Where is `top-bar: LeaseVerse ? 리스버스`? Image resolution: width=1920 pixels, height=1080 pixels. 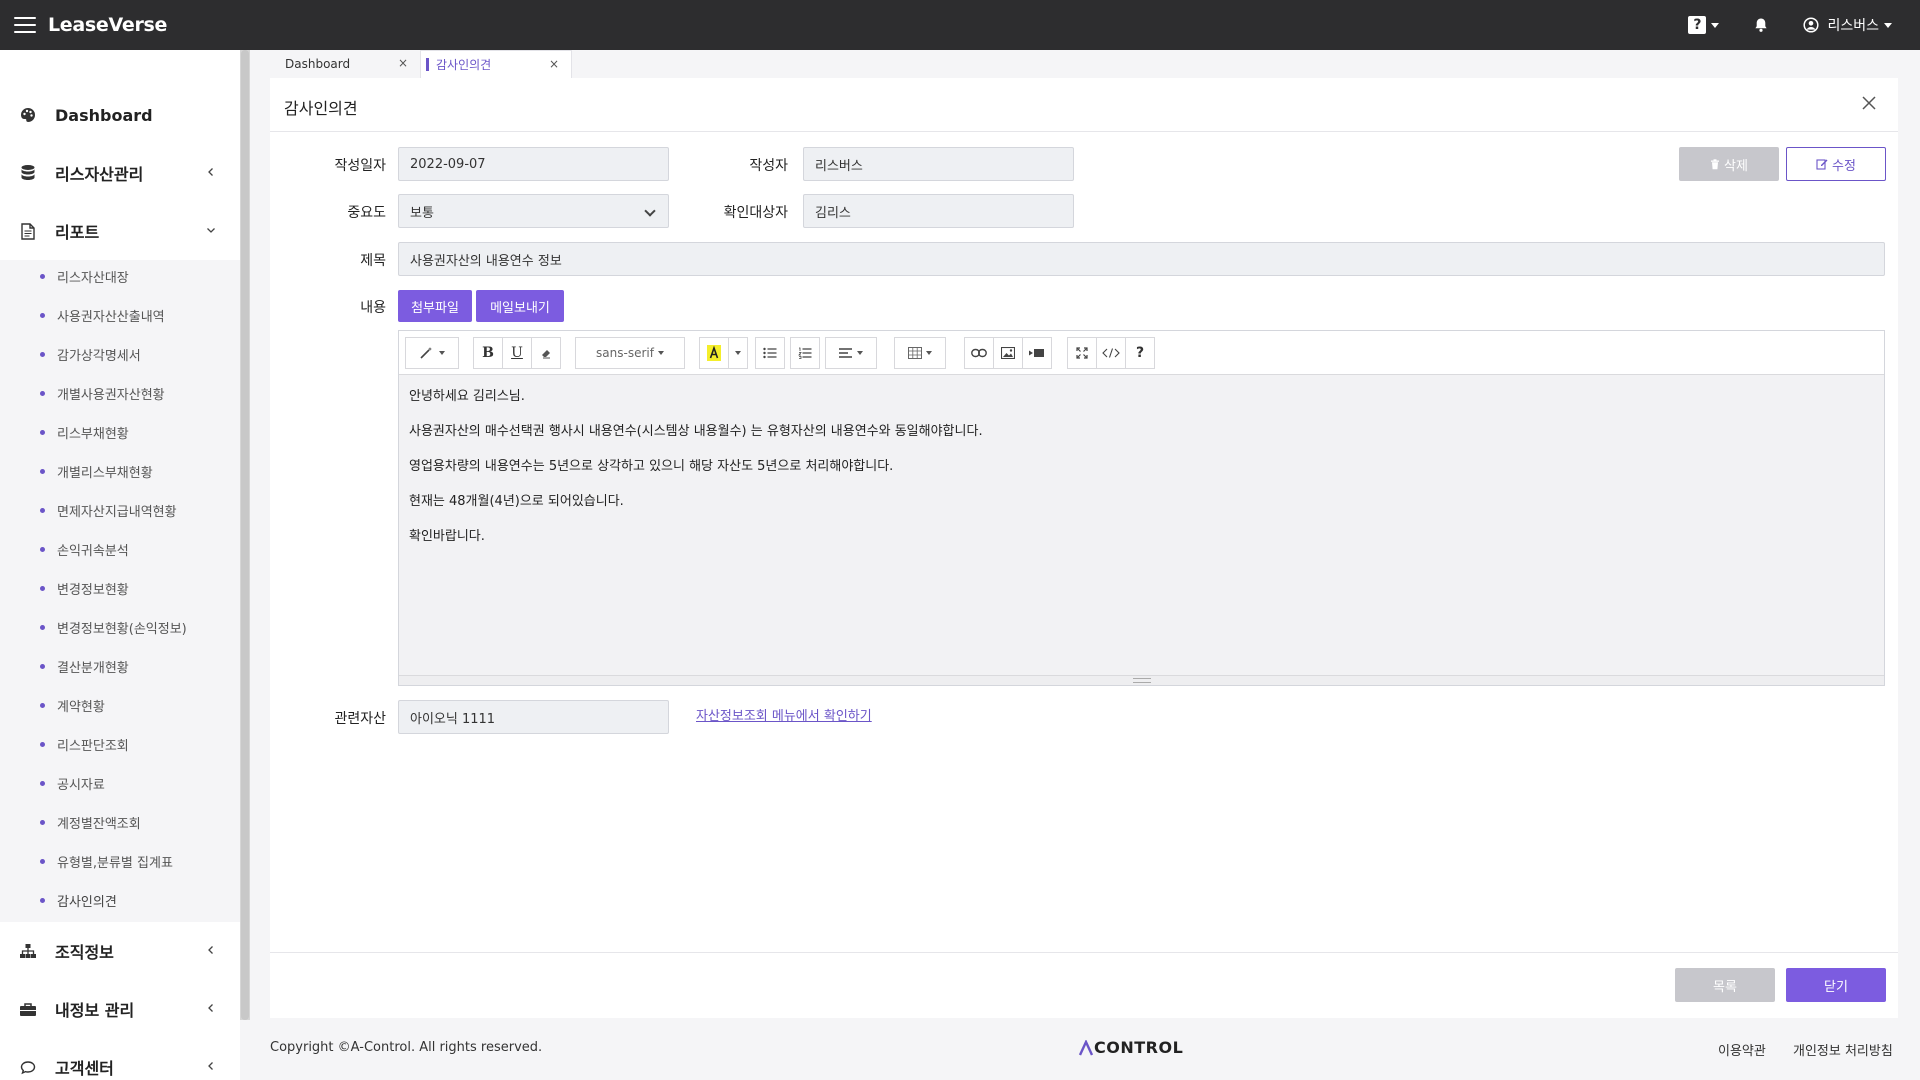 top-bar: LeaseVerse ? 리스버스 is located at coordinates (960, 25).